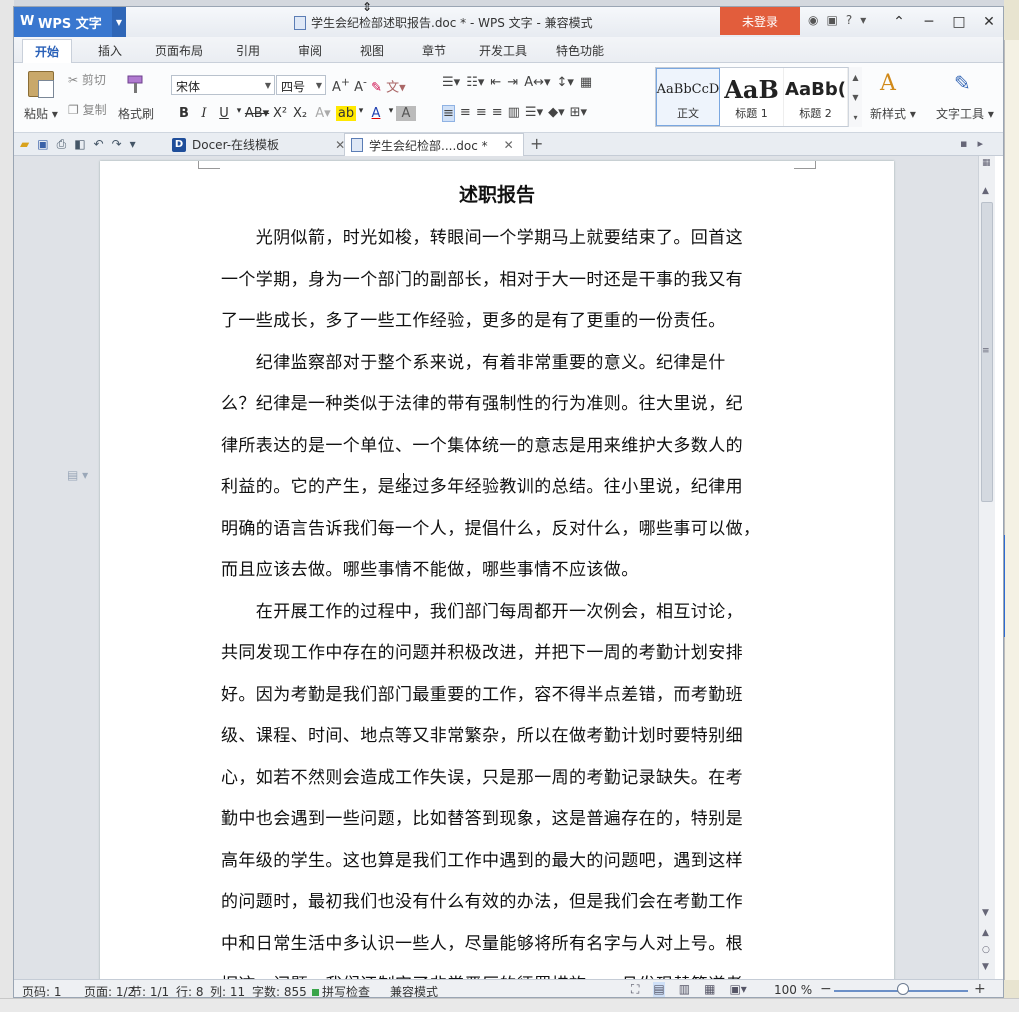  Describe the element at coordinates (985, 967) in the screenshot. I see `next-page-icon: ▼` at that location.